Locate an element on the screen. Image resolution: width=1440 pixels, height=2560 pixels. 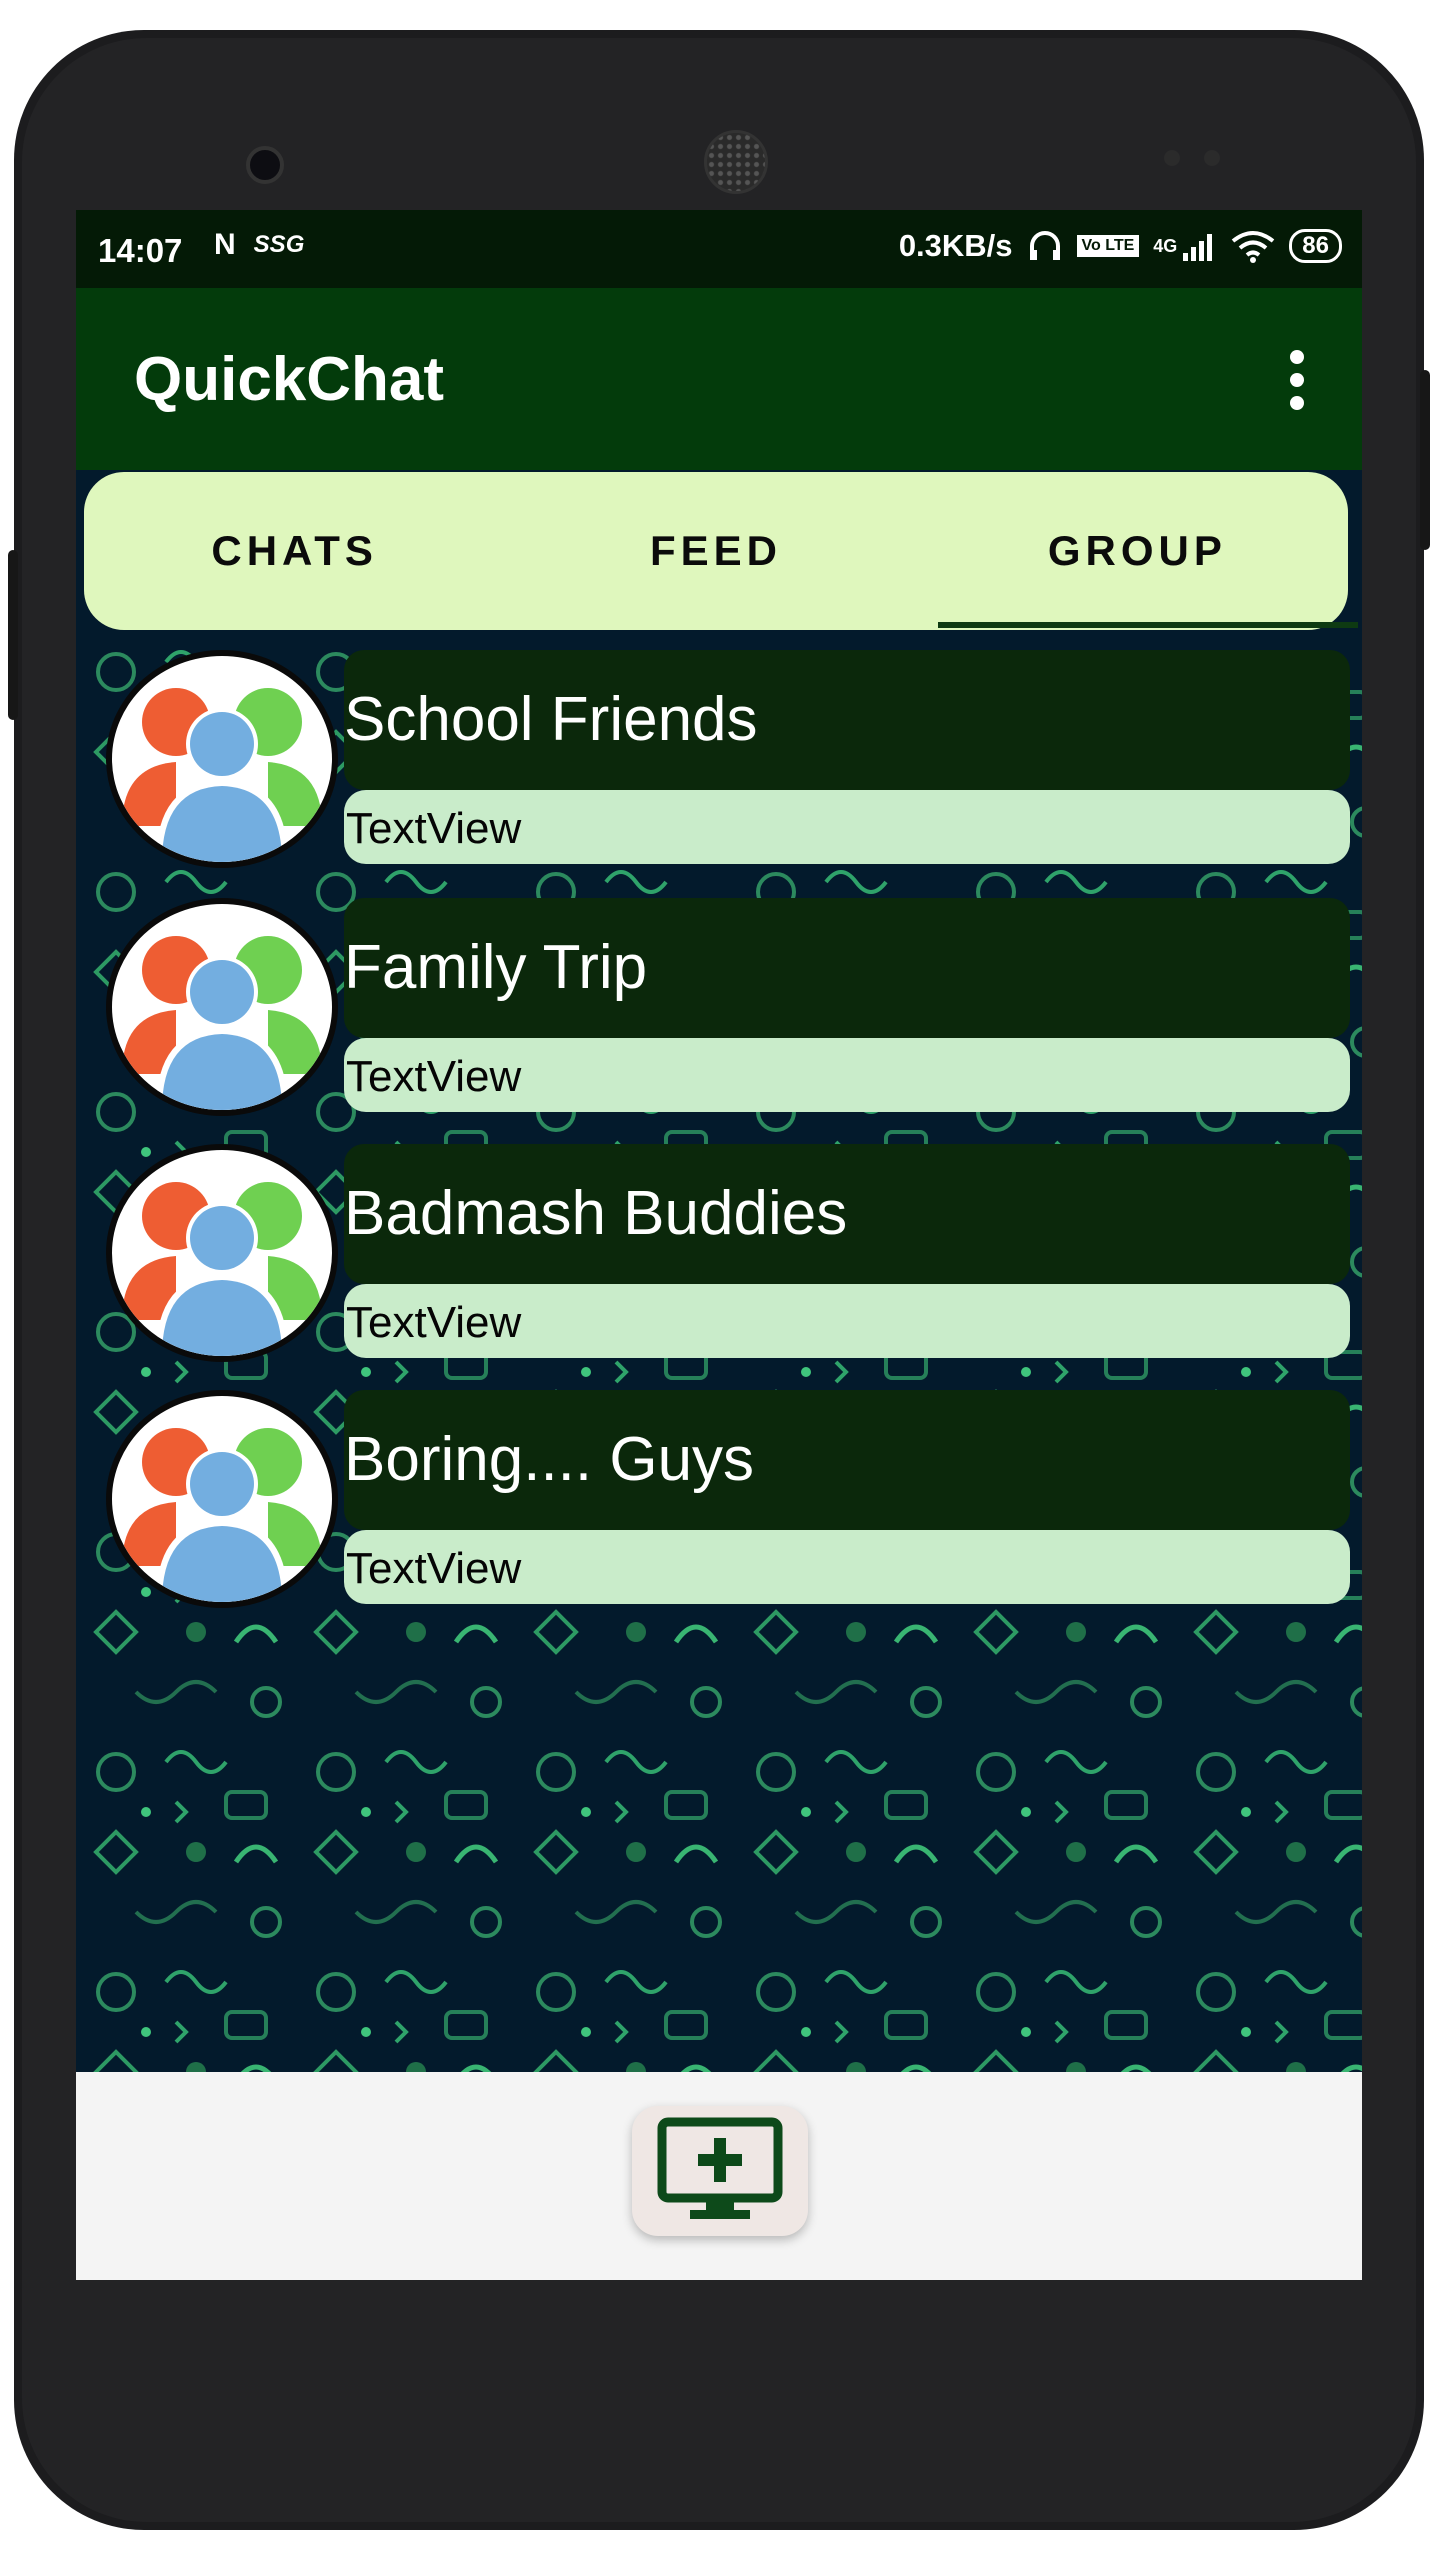
tab-label: FEED is located at coordinates (715, 550).